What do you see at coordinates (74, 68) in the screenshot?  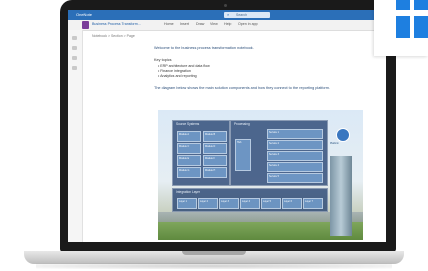 I see `tags-icon` at bounding box center [74, 68].